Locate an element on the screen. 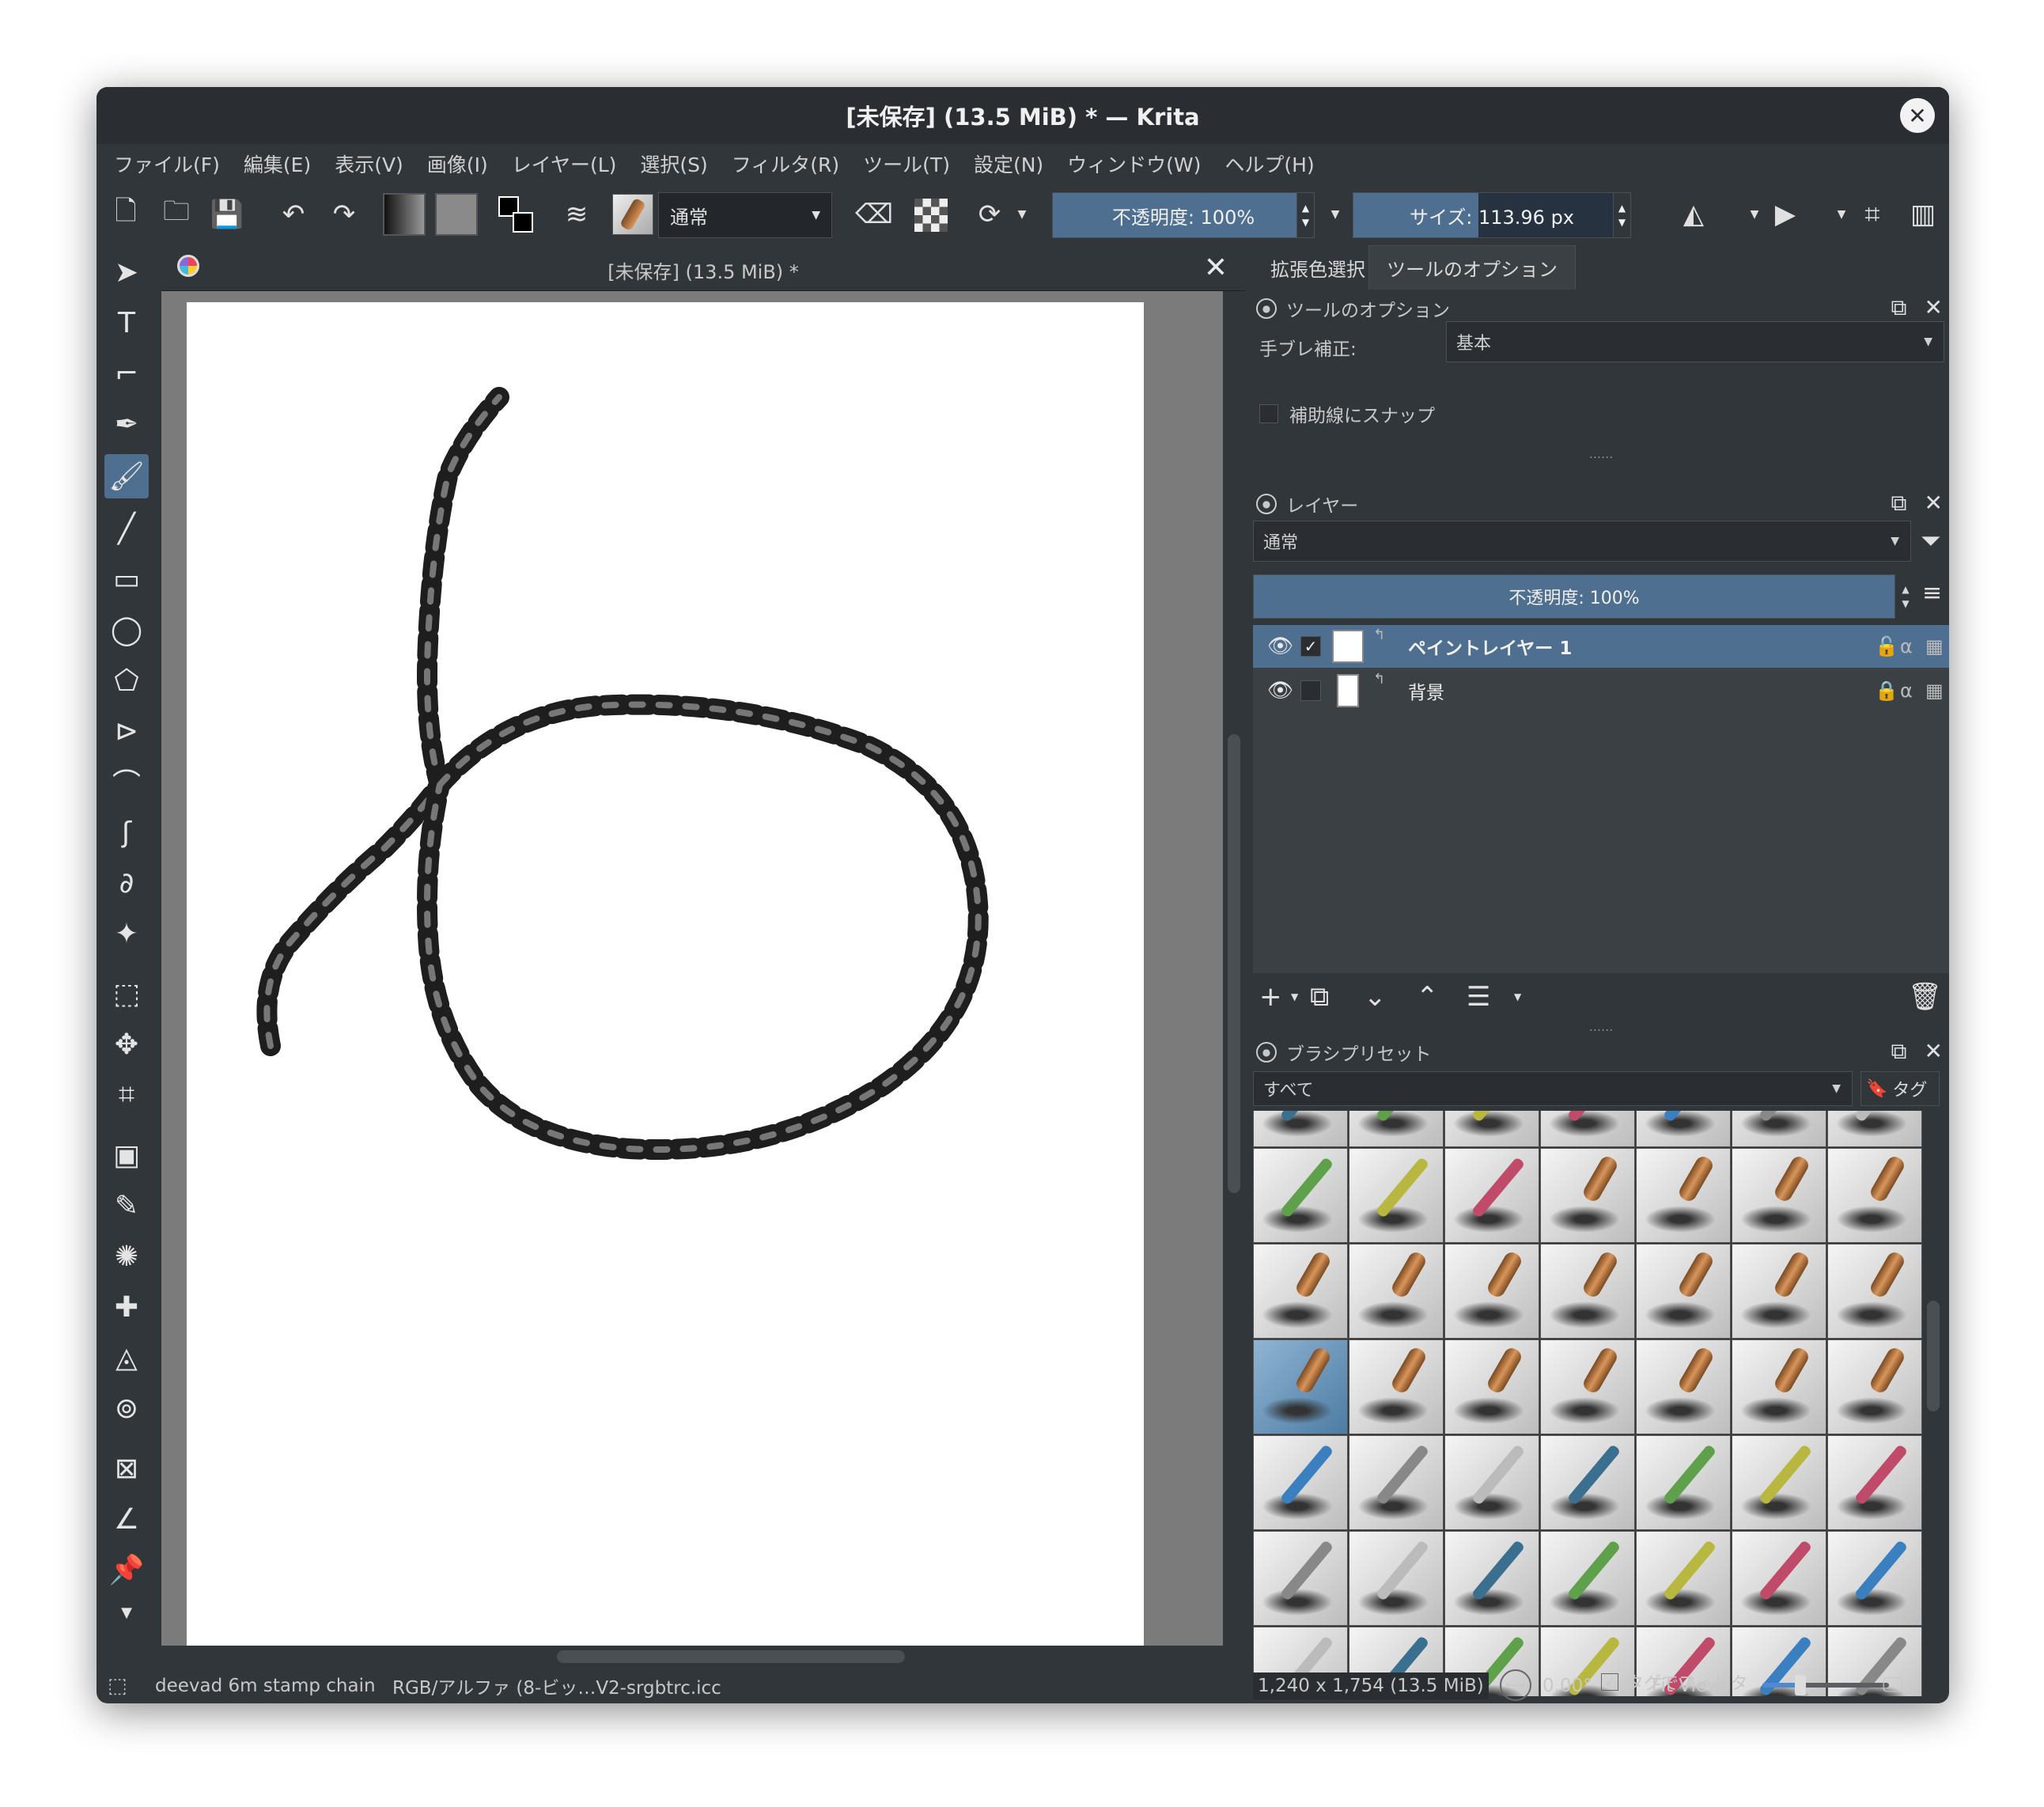 The image size is (2044, 1807). layer-row: 👁 ✓ ↰ ペイントレイヤー 1 🔓 α ▦ is located at coordinates (1601, 646).